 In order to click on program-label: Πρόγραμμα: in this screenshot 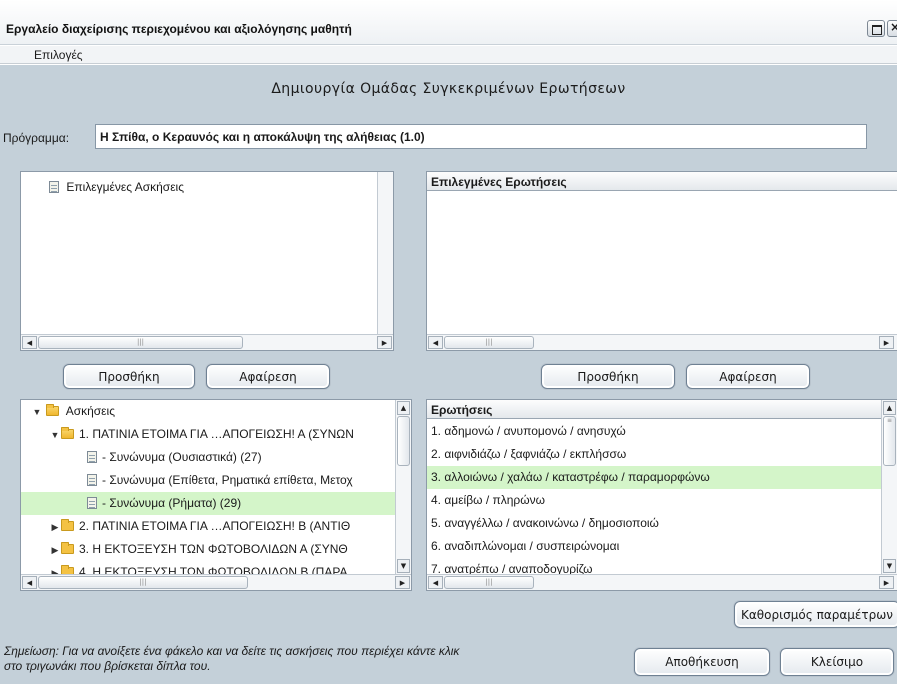, I will do `click(36, 138)`.